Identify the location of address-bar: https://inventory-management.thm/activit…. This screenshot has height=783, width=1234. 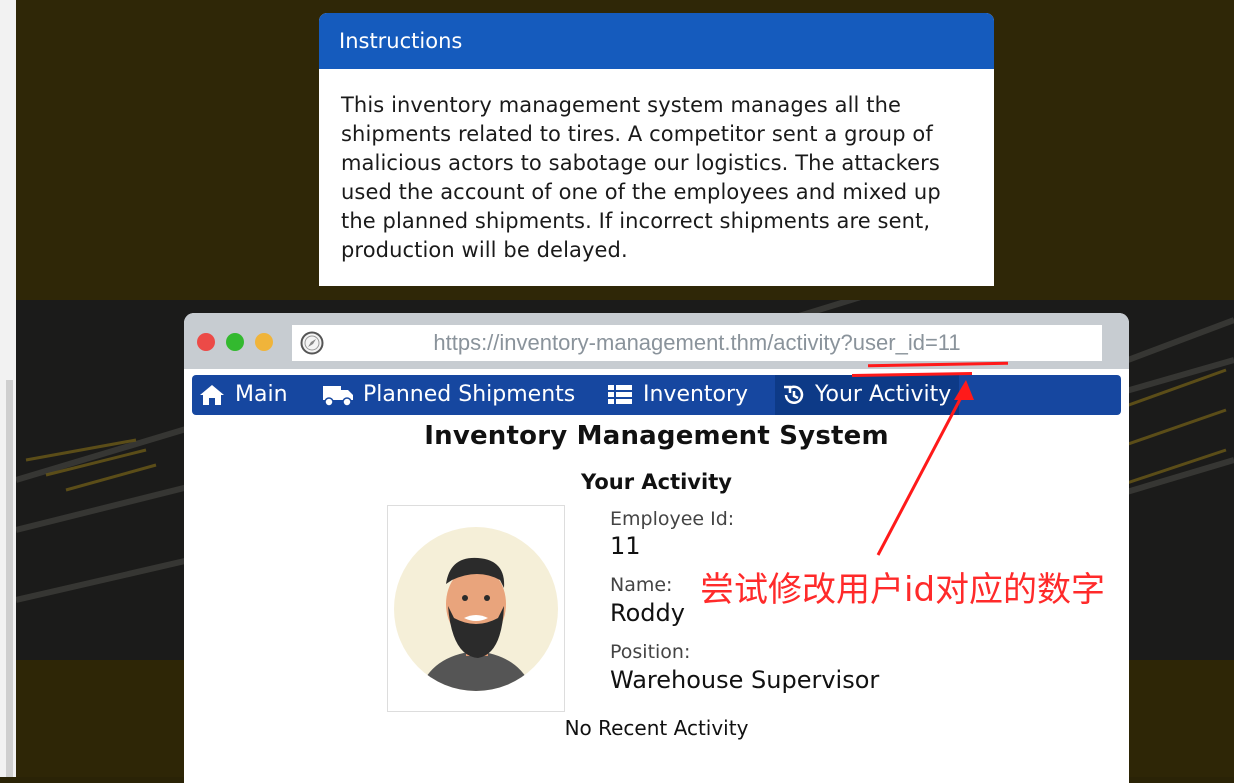
(697, 343).